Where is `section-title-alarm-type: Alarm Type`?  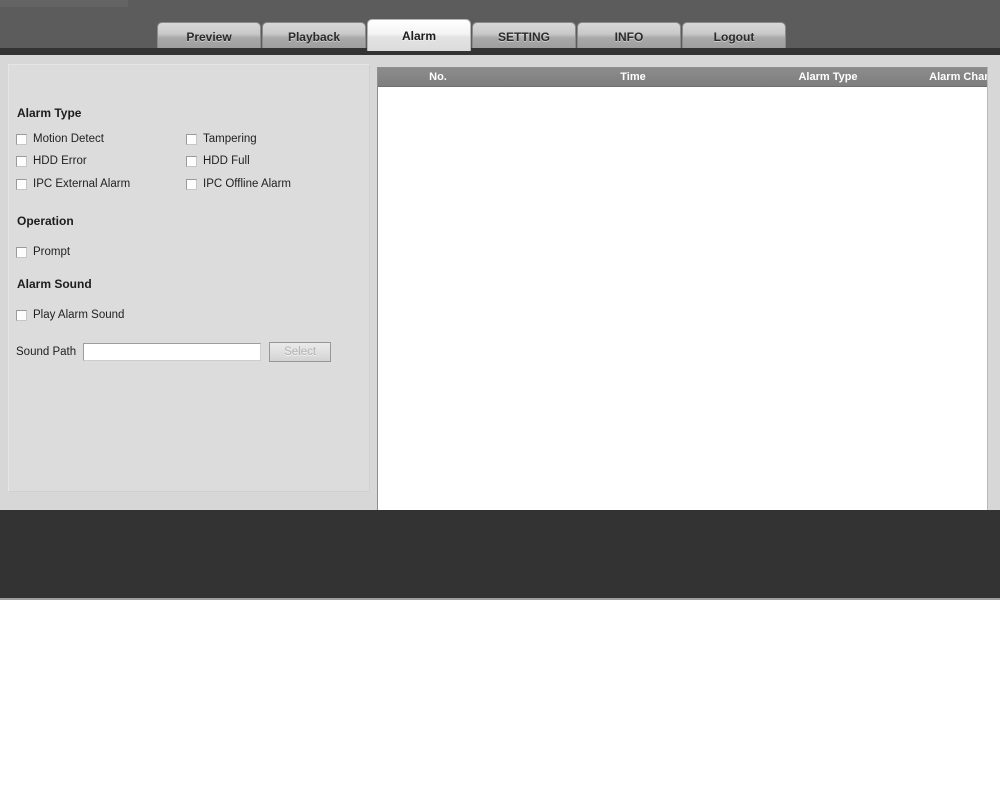 section-title-alarm-type: Alarm Type is located at coordinates (49, 113).